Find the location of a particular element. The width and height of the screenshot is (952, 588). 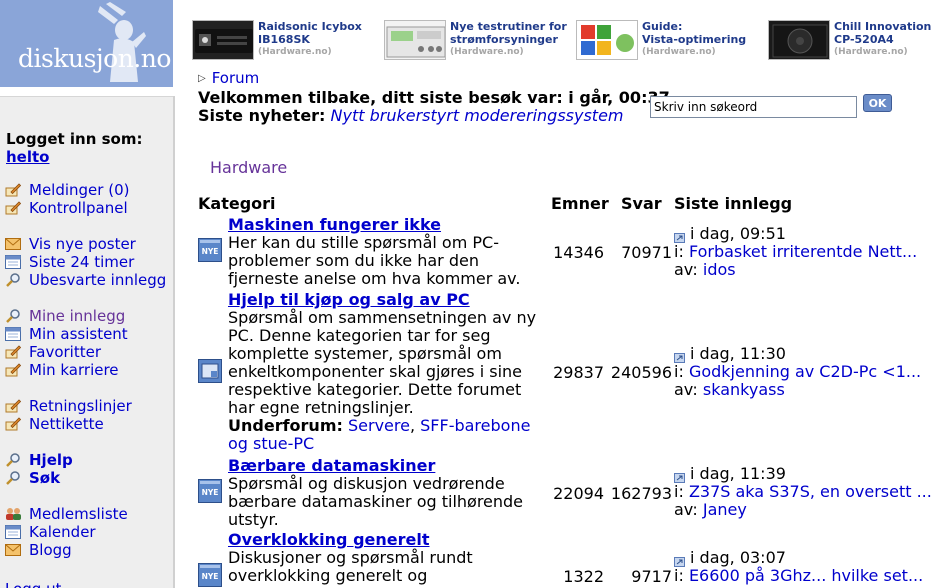

sidebar-item-medlemsliste: Medlemsliste is located at coordinates (66, 514).